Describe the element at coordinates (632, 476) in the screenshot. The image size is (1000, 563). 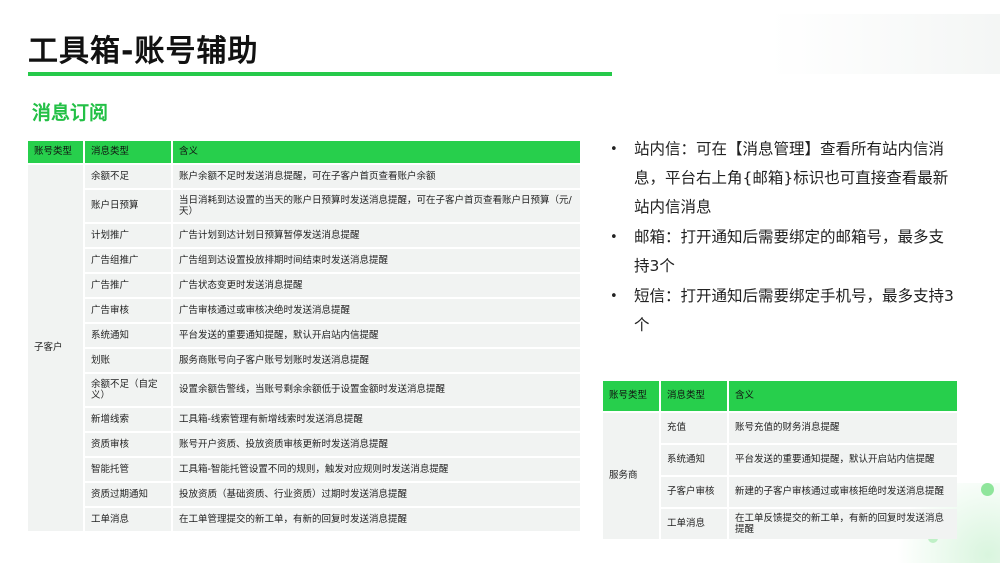
I see `account-type-cell: 服务商` at that location.